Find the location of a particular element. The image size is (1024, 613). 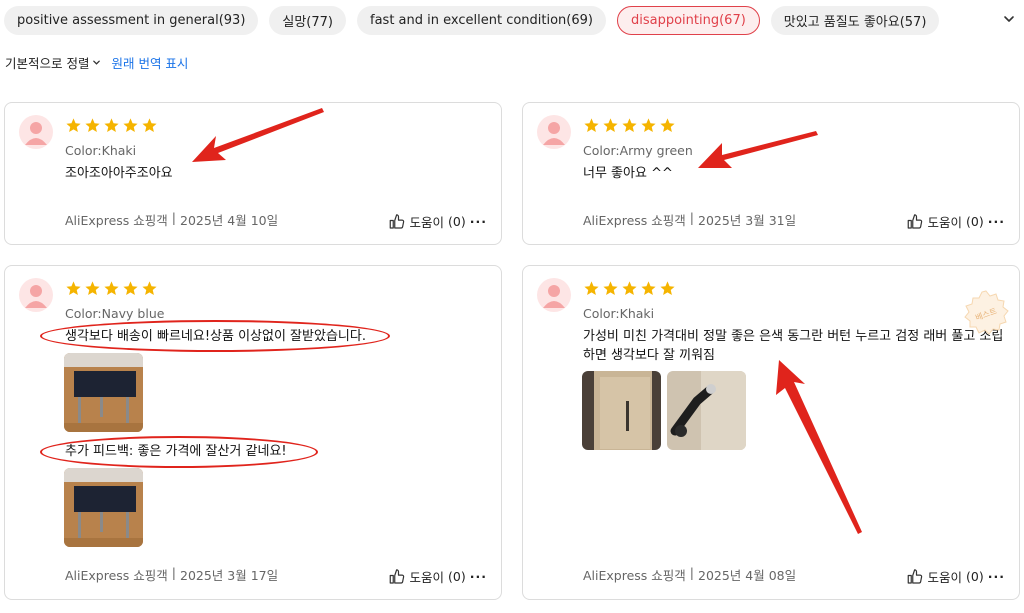

review-text: 생각보다 배송이 빠르네요!상품 이상없이 잘받았습니다. is located at coordinates (215, 336).